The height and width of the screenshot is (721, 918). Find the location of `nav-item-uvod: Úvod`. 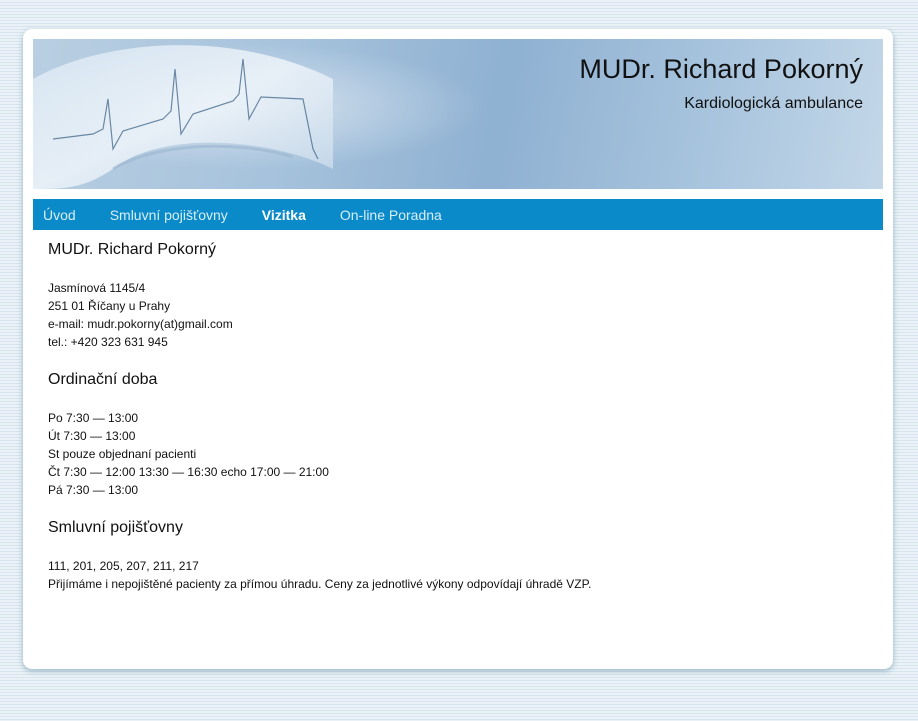

nav-item-uvod: Úvod is located at coordinates (59, 215).